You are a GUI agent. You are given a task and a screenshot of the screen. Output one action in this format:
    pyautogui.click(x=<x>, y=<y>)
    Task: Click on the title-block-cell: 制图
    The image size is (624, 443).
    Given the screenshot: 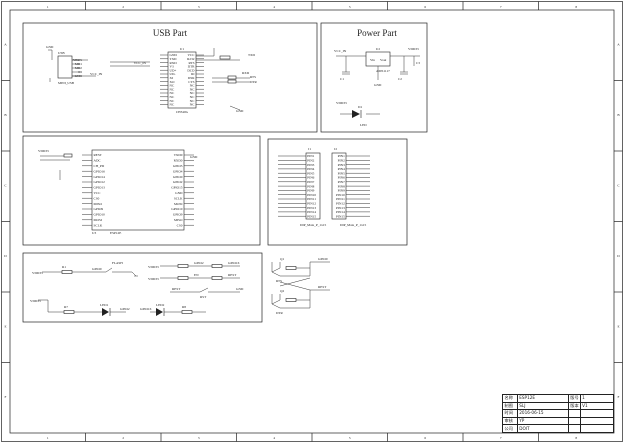 What is the action you would take?
    pyautogui.click(x=508, y=405)
    